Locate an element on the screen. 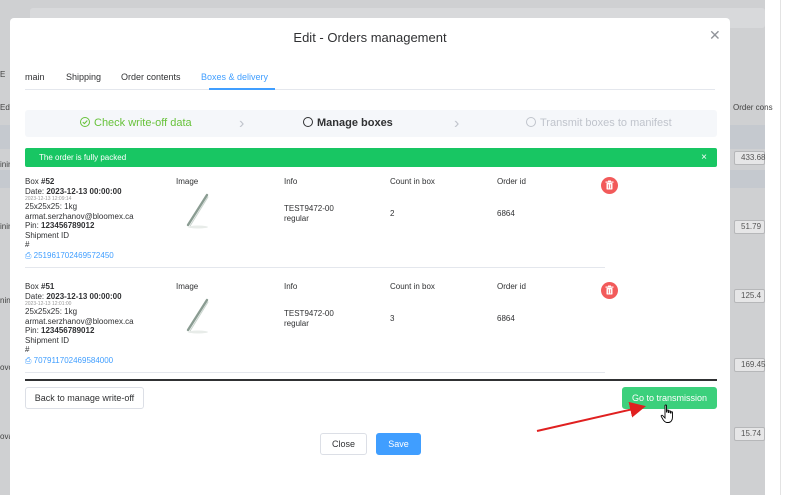 This screenshot has width=800, height=495. annotation-arrow is located at coordinates (591, 416).